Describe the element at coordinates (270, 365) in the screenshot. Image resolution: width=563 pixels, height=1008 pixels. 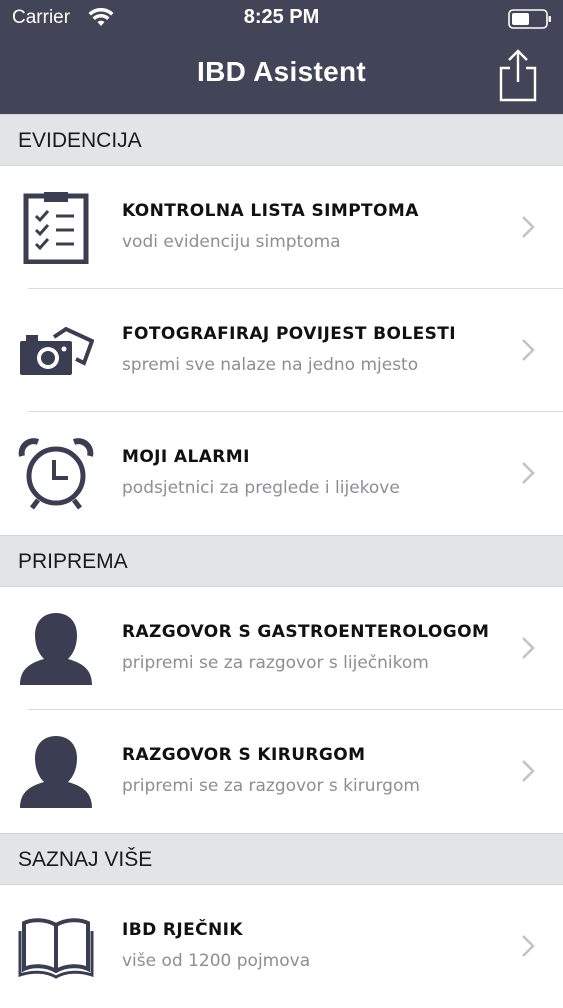
I see `item-subtitle: spremi sve nalaze na jedno mjesto` at that location.